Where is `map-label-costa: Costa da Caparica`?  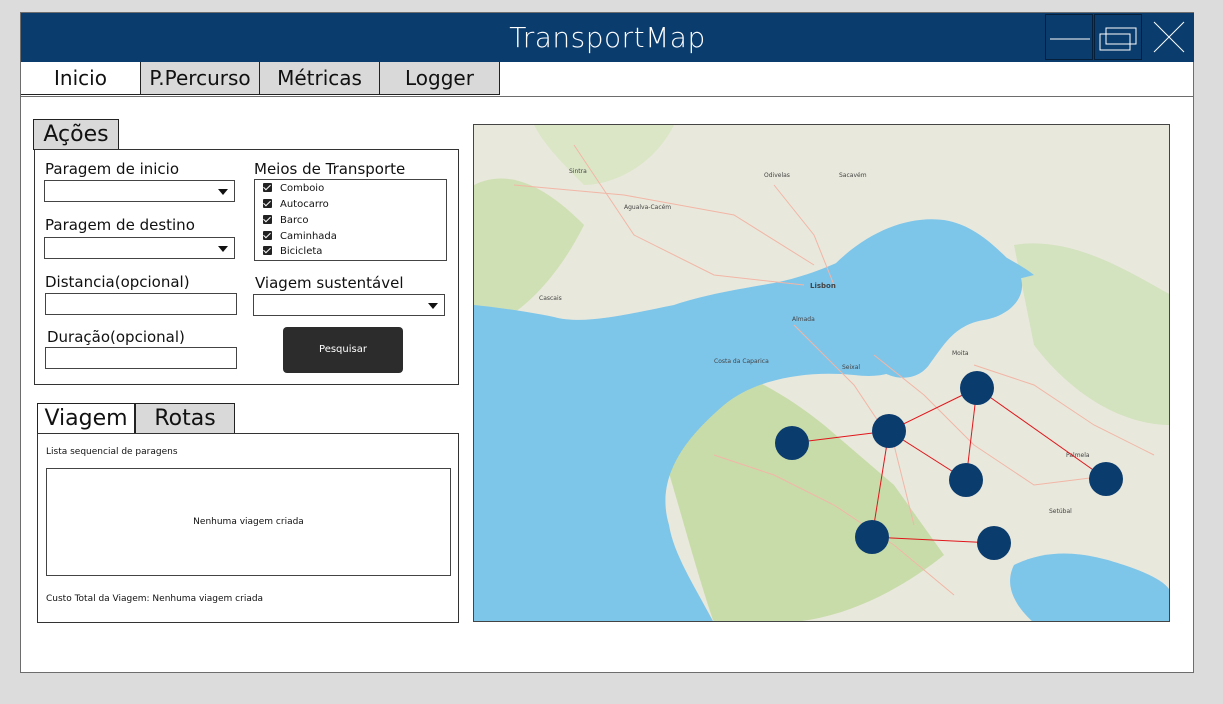 map-label-costa: Costa da Caparica is located at coordinates (741, 361).